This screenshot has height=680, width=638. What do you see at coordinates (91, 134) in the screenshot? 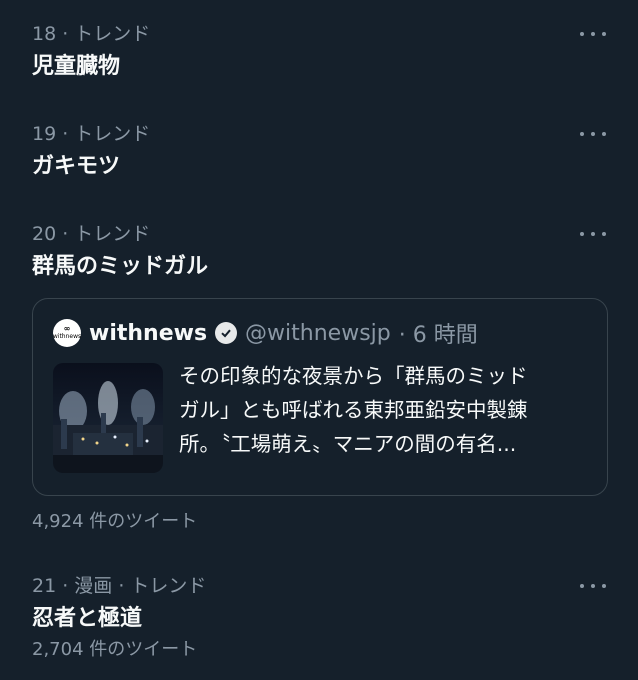
I see `trend-meta: 19 · トレンド` at bounding box center [91, 134].